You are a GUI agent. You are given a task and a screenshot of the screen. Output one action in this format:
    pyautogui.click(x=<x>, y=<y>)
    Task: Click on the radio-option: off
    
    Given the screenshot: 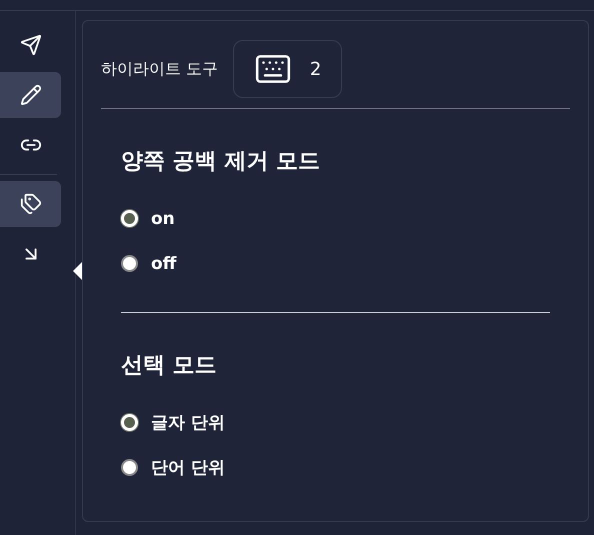 What is the action you would take?
    pyautogui.click(x=148, y=263)
    